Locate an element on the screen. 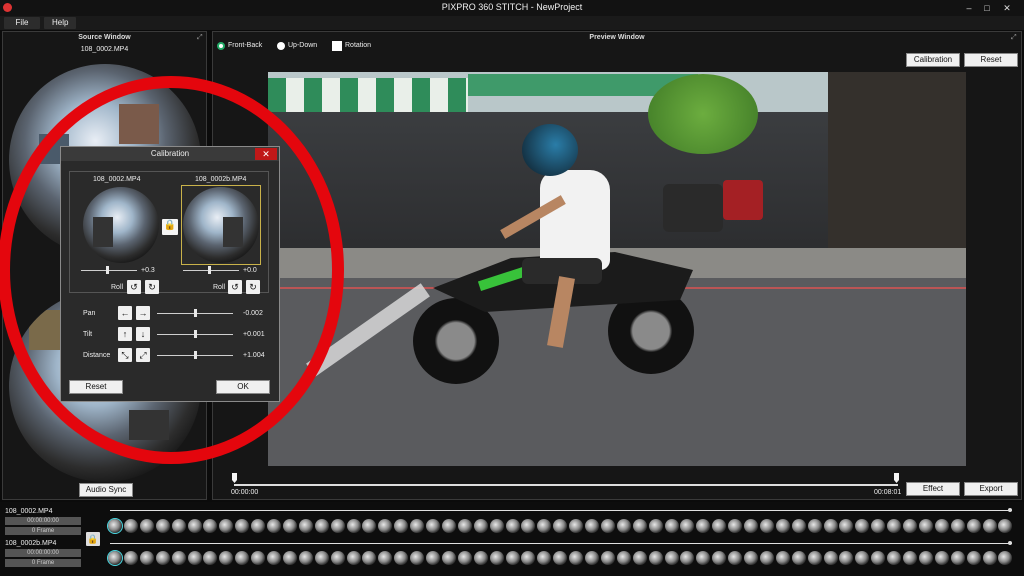 This screenshot has height=576, width=1024. rotation-checkbox is located at coordinates (337, 46).